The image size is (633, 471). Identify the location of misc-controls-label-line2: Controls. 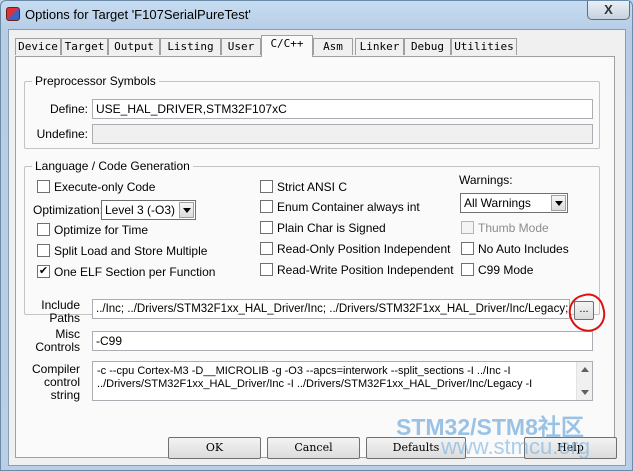
(57, 347).